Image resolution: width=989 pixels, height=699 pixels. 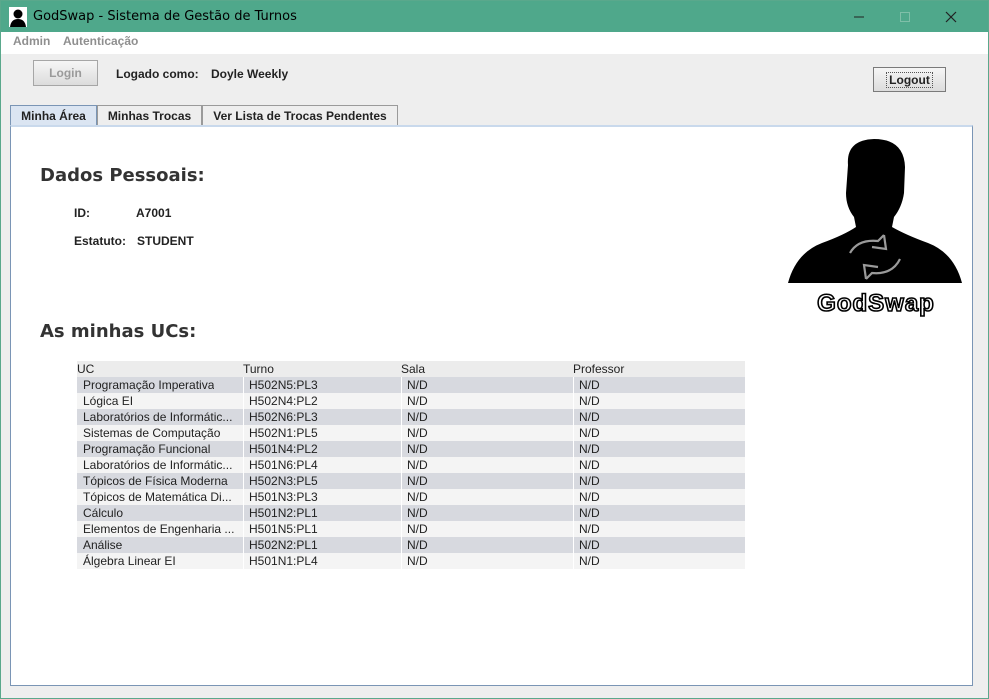 I want to click on cell-uc: Lógica EI, so click(x=108, y=401).